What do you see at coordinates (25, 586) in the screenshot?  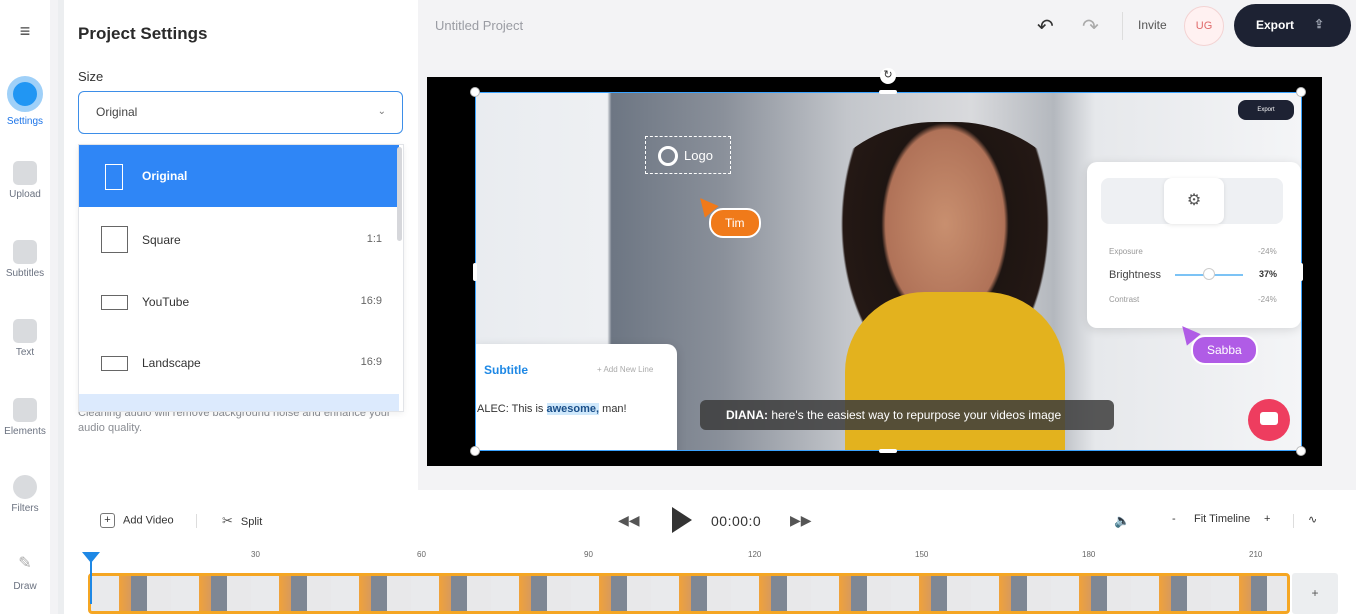 I see `rail-label: Draw` at bounding box center [25, 586].